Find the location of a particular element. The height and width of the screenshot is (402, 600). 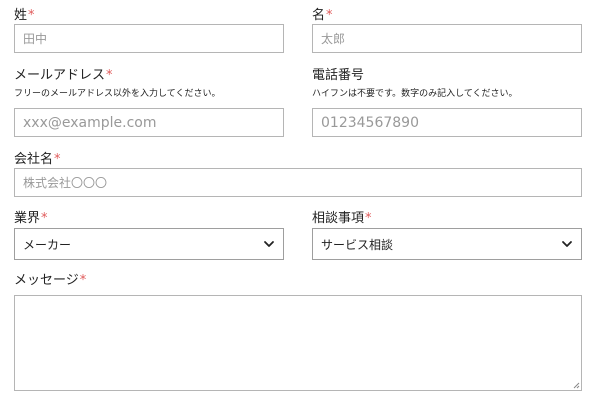

phone-field: 電話番号 ハイフンは不要です。数字のみ記入してください。 01234567890 is located at coordinates (447, 102).